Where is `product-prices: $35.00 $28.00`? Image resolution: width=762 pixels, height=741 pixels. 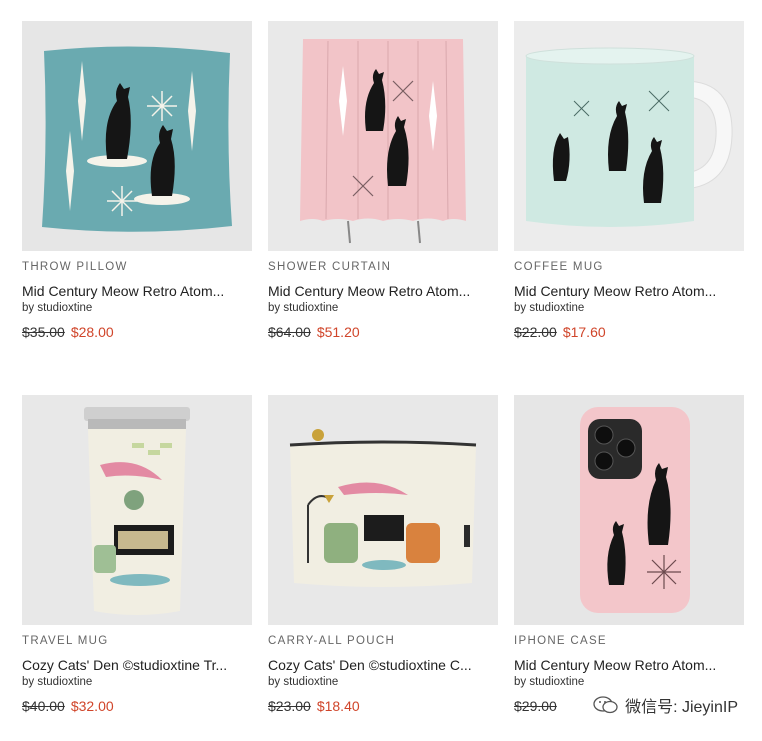
product-prices: $35.00 $28.00 is located at coordinates (137, 332).